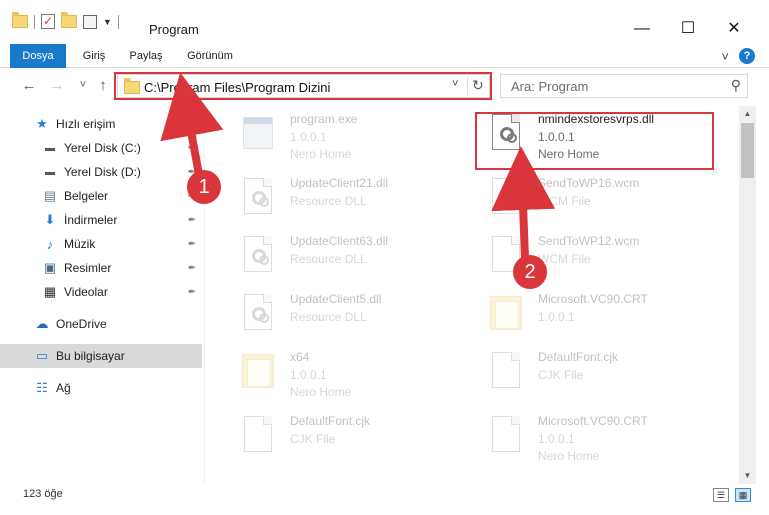  Describe the element at coordinates (86, 124) in the screenshot. I see `sidebar-item-label: Hızlı erişim` at that location.